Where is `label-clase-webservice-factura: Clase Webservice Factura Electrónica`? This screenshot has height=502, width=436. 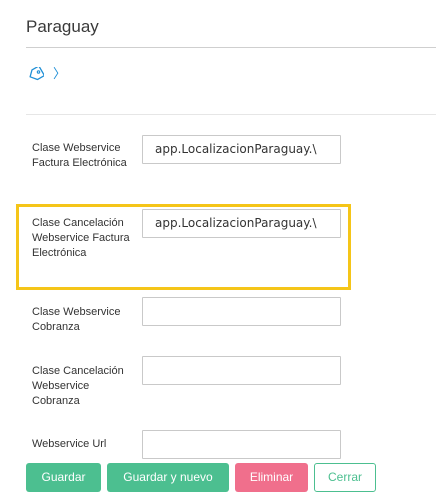
label-clase-webservice-factura: Clase Webservice Factura Electrónica is located at coordinates (79, 155).